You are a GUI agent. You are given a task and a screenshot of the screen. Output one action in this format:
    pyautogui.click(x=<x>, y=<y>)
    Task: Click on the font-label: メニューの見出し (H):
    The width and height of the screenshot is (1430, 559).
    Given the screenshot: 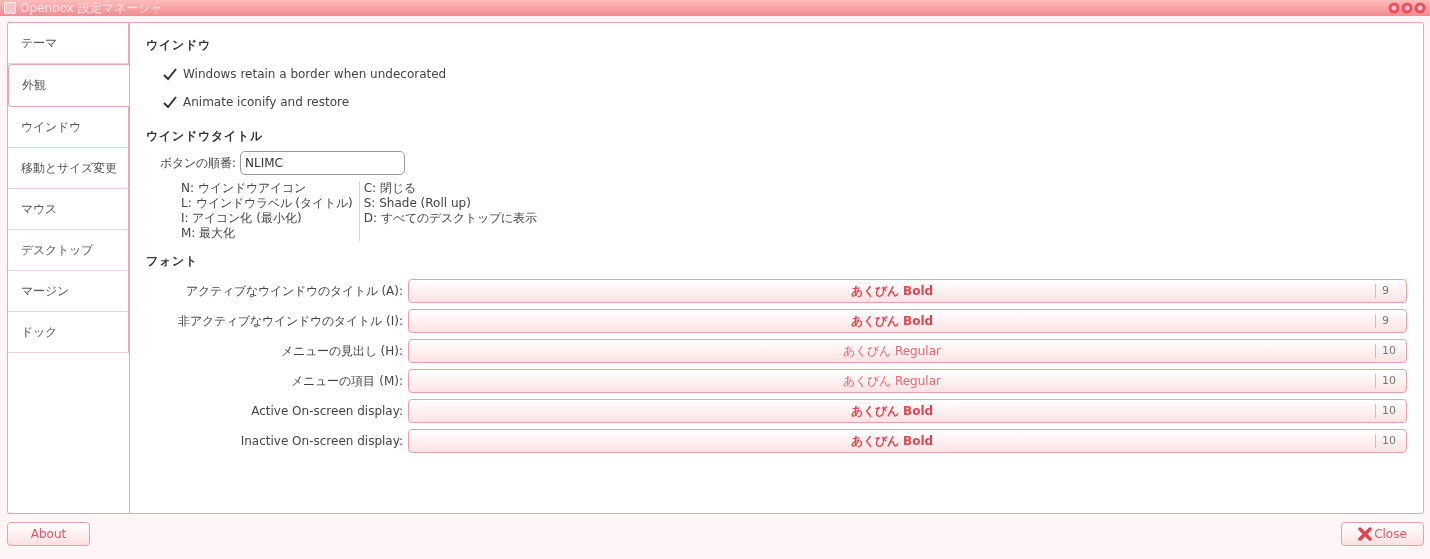 What is the action you would take?
    pyautogui.click(x=341, y=351)
    